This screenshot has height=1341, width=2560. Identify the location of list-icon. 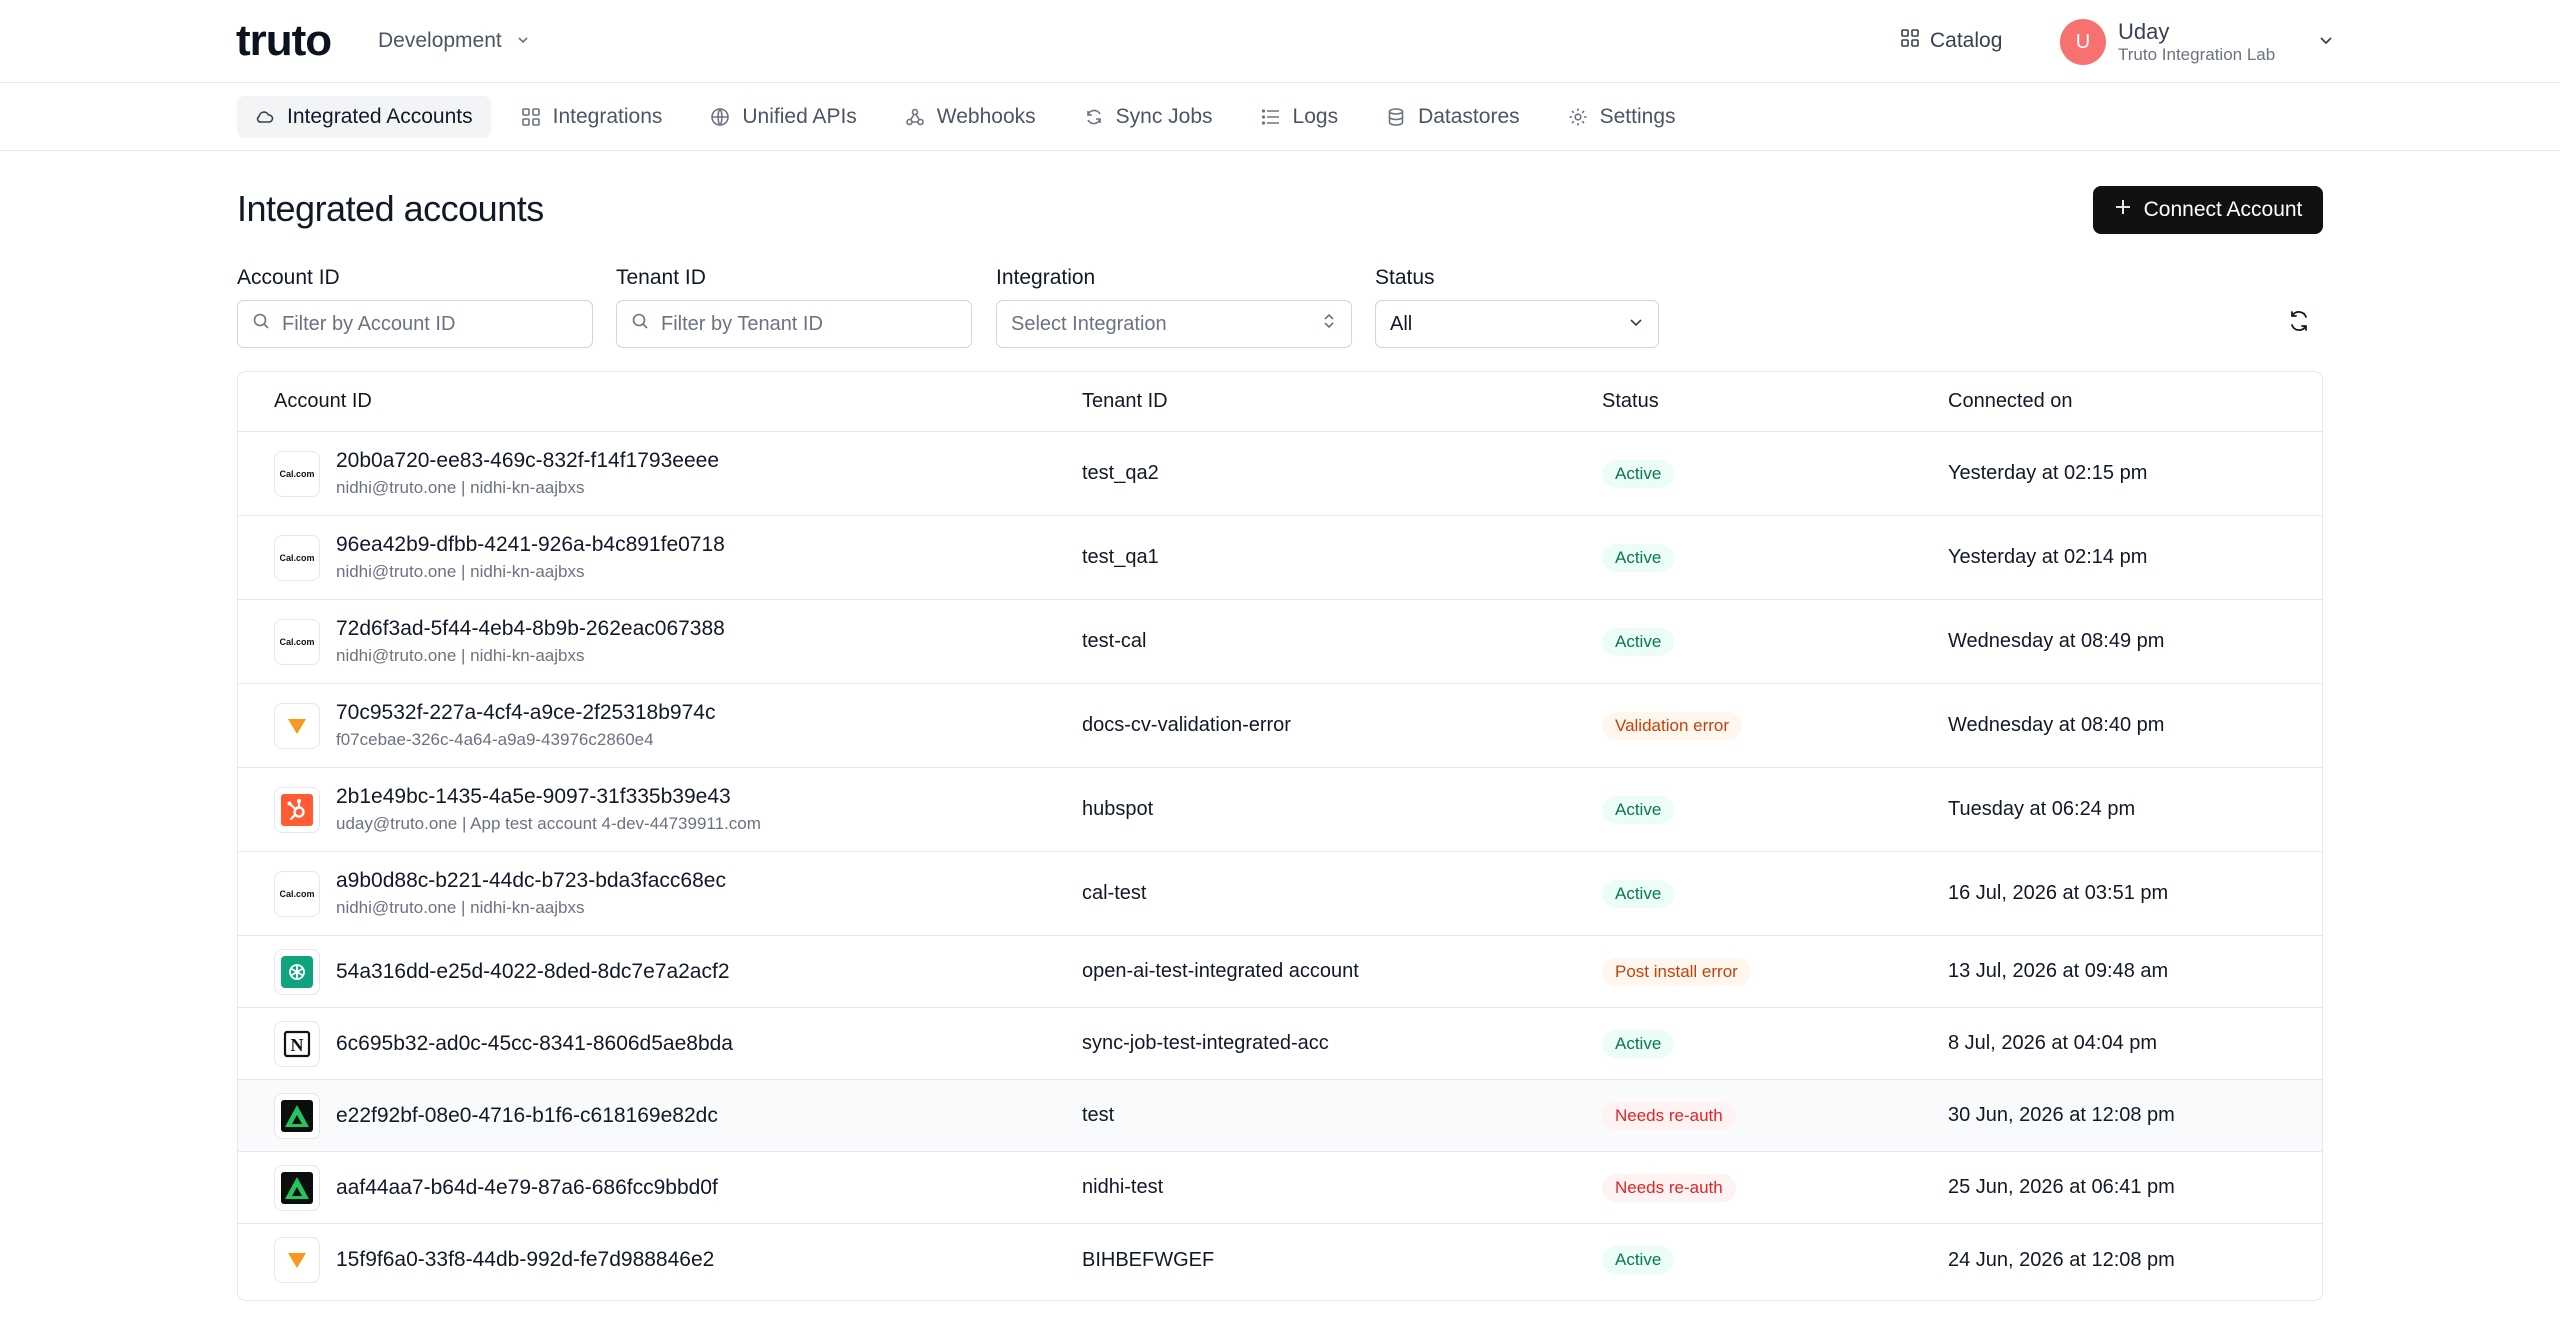
(1271, 117).